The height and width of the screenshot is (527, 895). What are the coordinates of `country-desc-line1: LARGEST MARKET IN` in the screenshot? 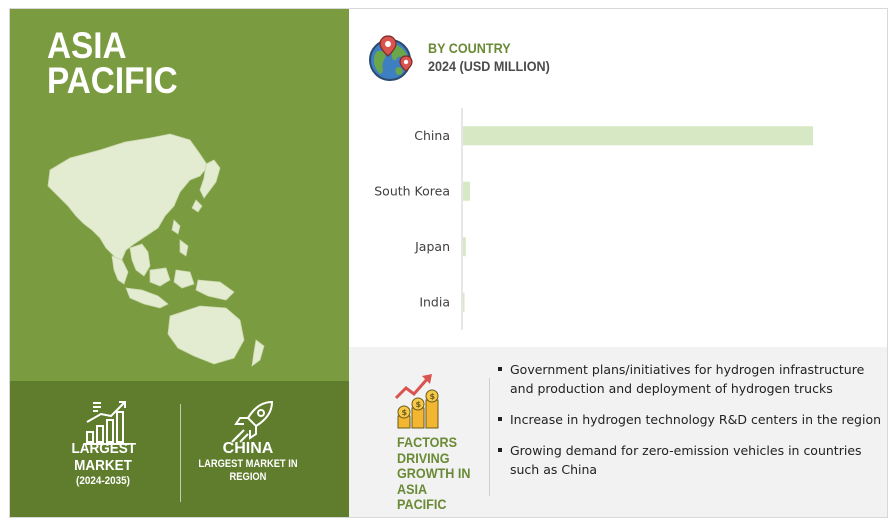 It's located at (248, 464).